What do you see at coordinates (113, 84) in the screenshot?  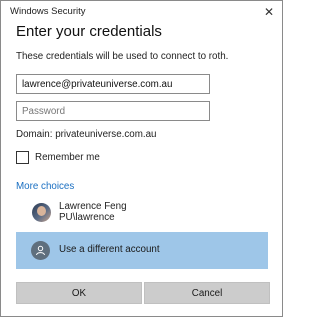 I see `username-field` at bounding box center [113, 84].